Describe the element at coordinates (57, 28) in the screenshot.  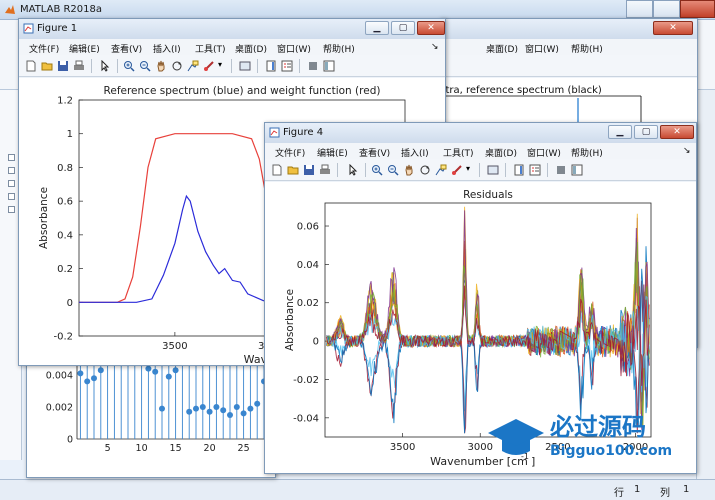
I see `figure-1-title: Figure 1` at that location.